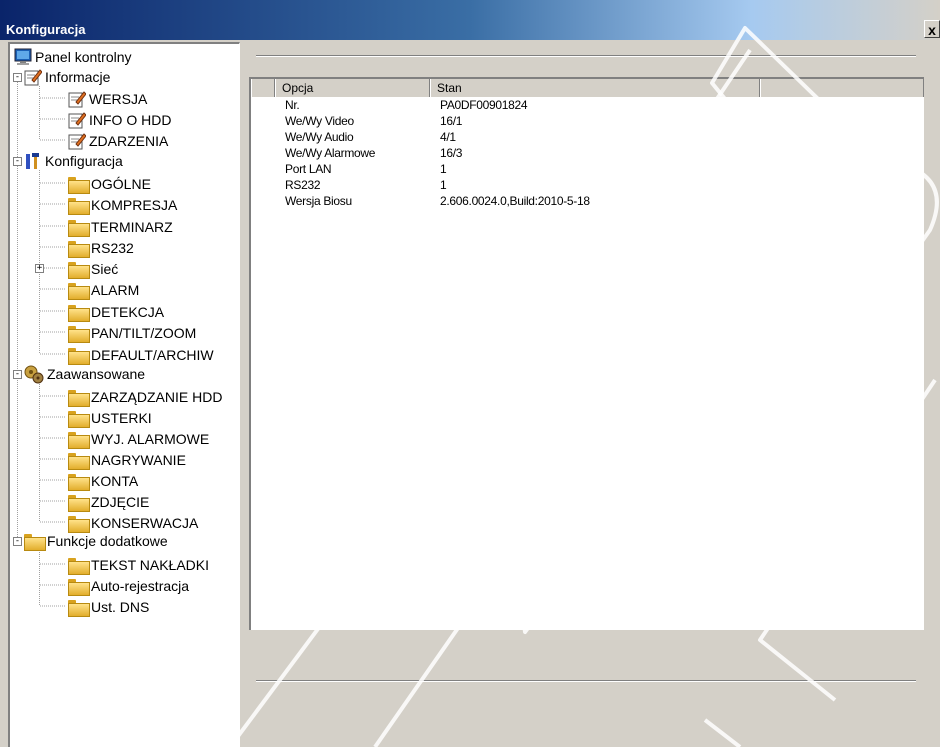  Describe the element at coordinates (587, 185) in the screenshot. I see `table-row: RS232 1` at that location.